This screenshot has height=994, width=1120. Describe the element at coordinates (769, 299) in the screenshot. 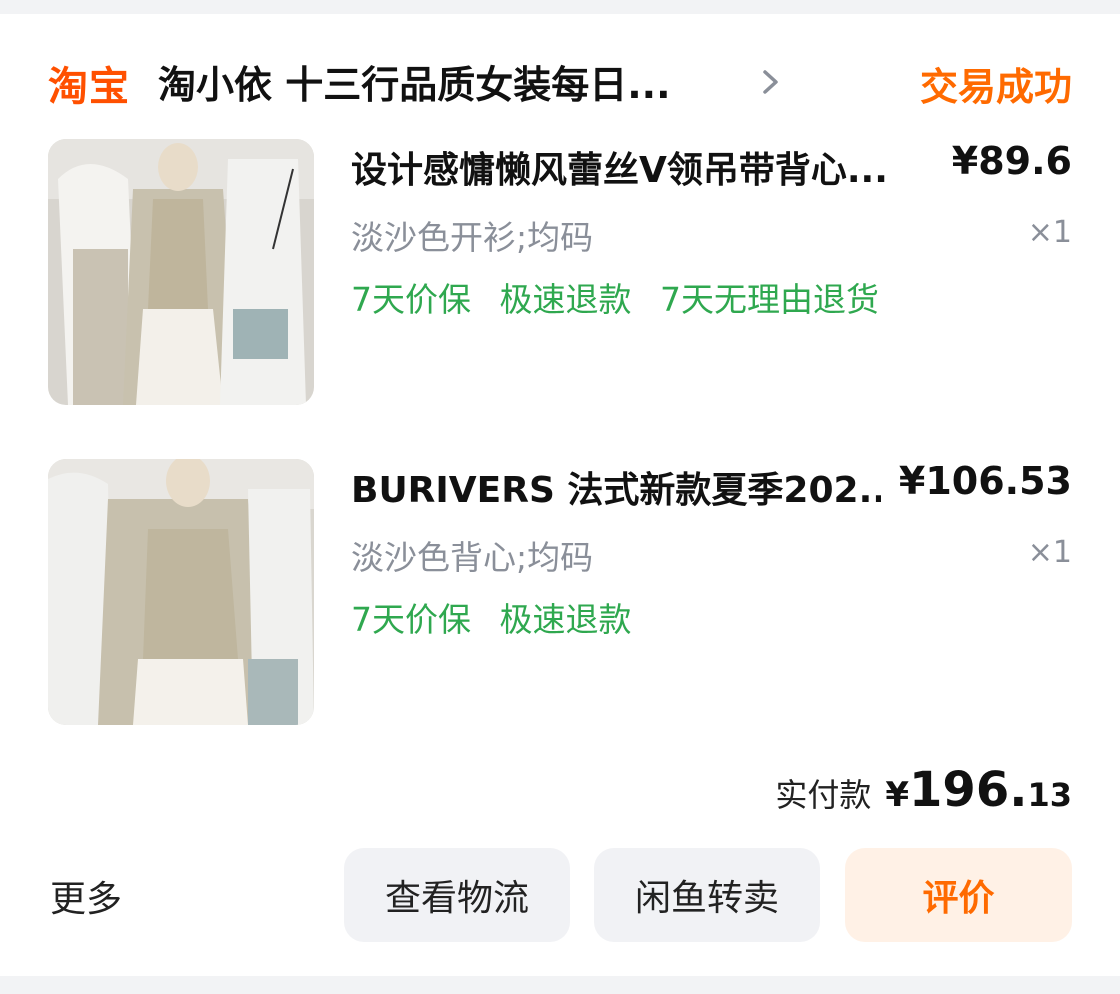

I see `tag-free-return: 7天无理由退货` at that location.